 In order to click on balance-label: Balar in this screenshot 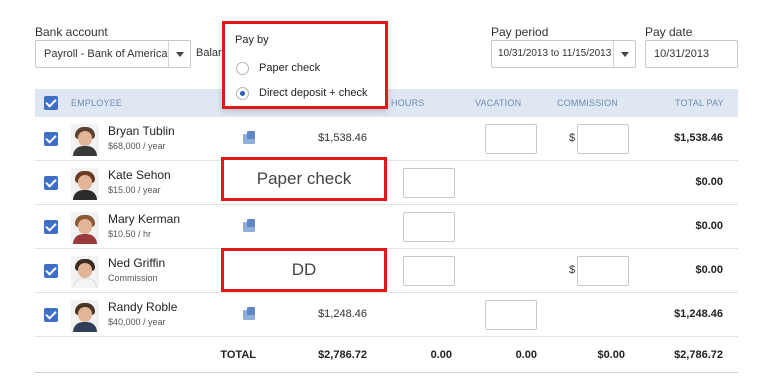, I will do `click(209, 53)`.